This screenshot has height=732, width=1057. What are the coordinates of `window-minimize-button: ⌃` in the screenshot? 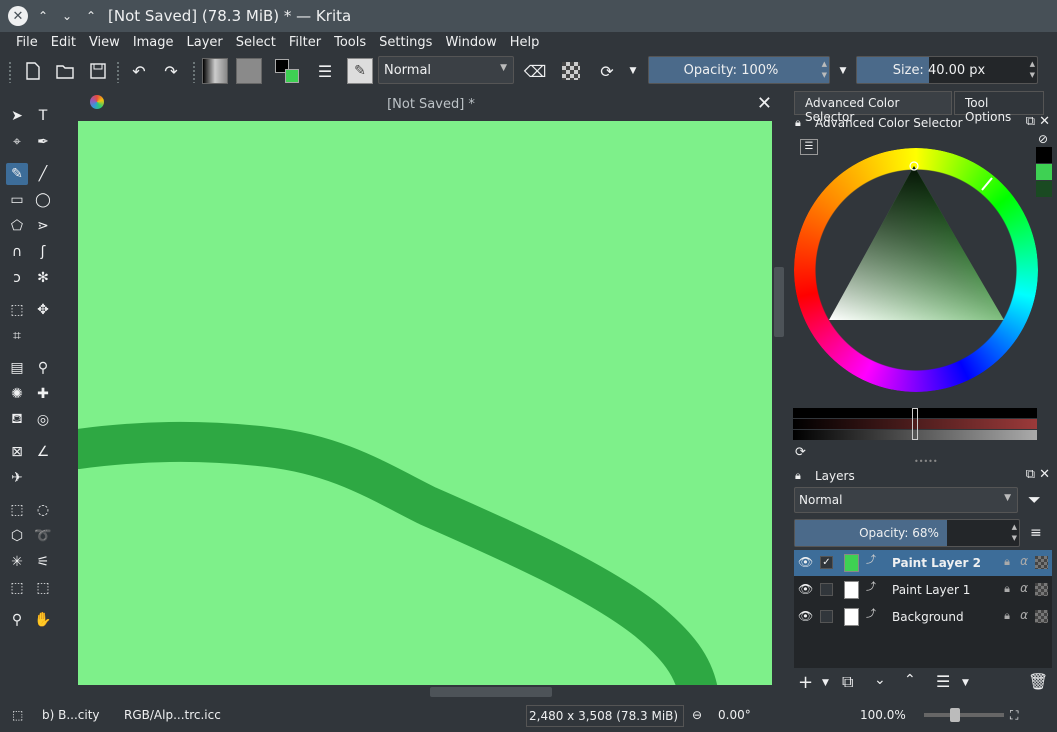 It's located at (43, 16).